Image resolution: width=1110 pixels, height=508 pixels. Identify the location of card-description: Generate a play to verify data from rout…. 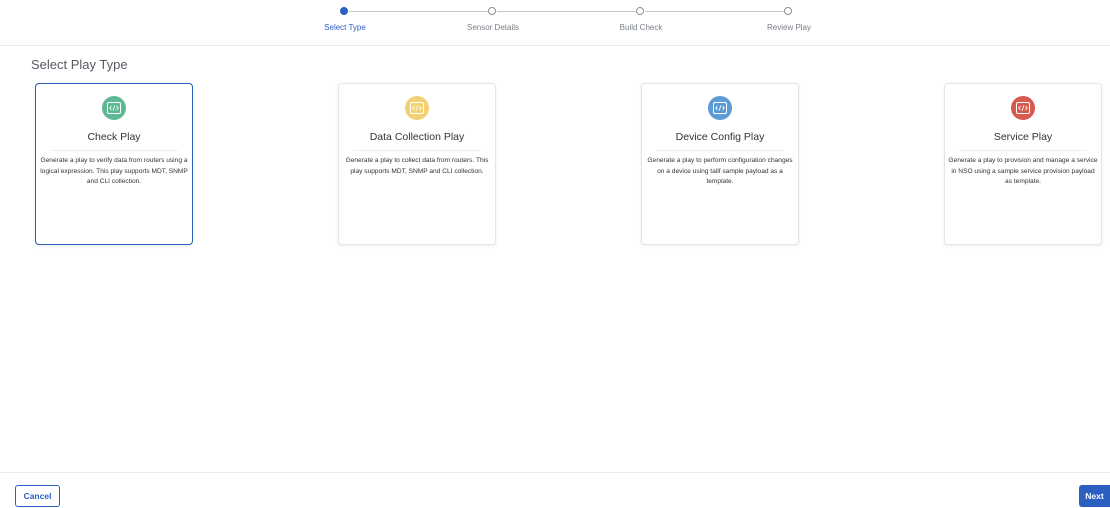
(114, 171).